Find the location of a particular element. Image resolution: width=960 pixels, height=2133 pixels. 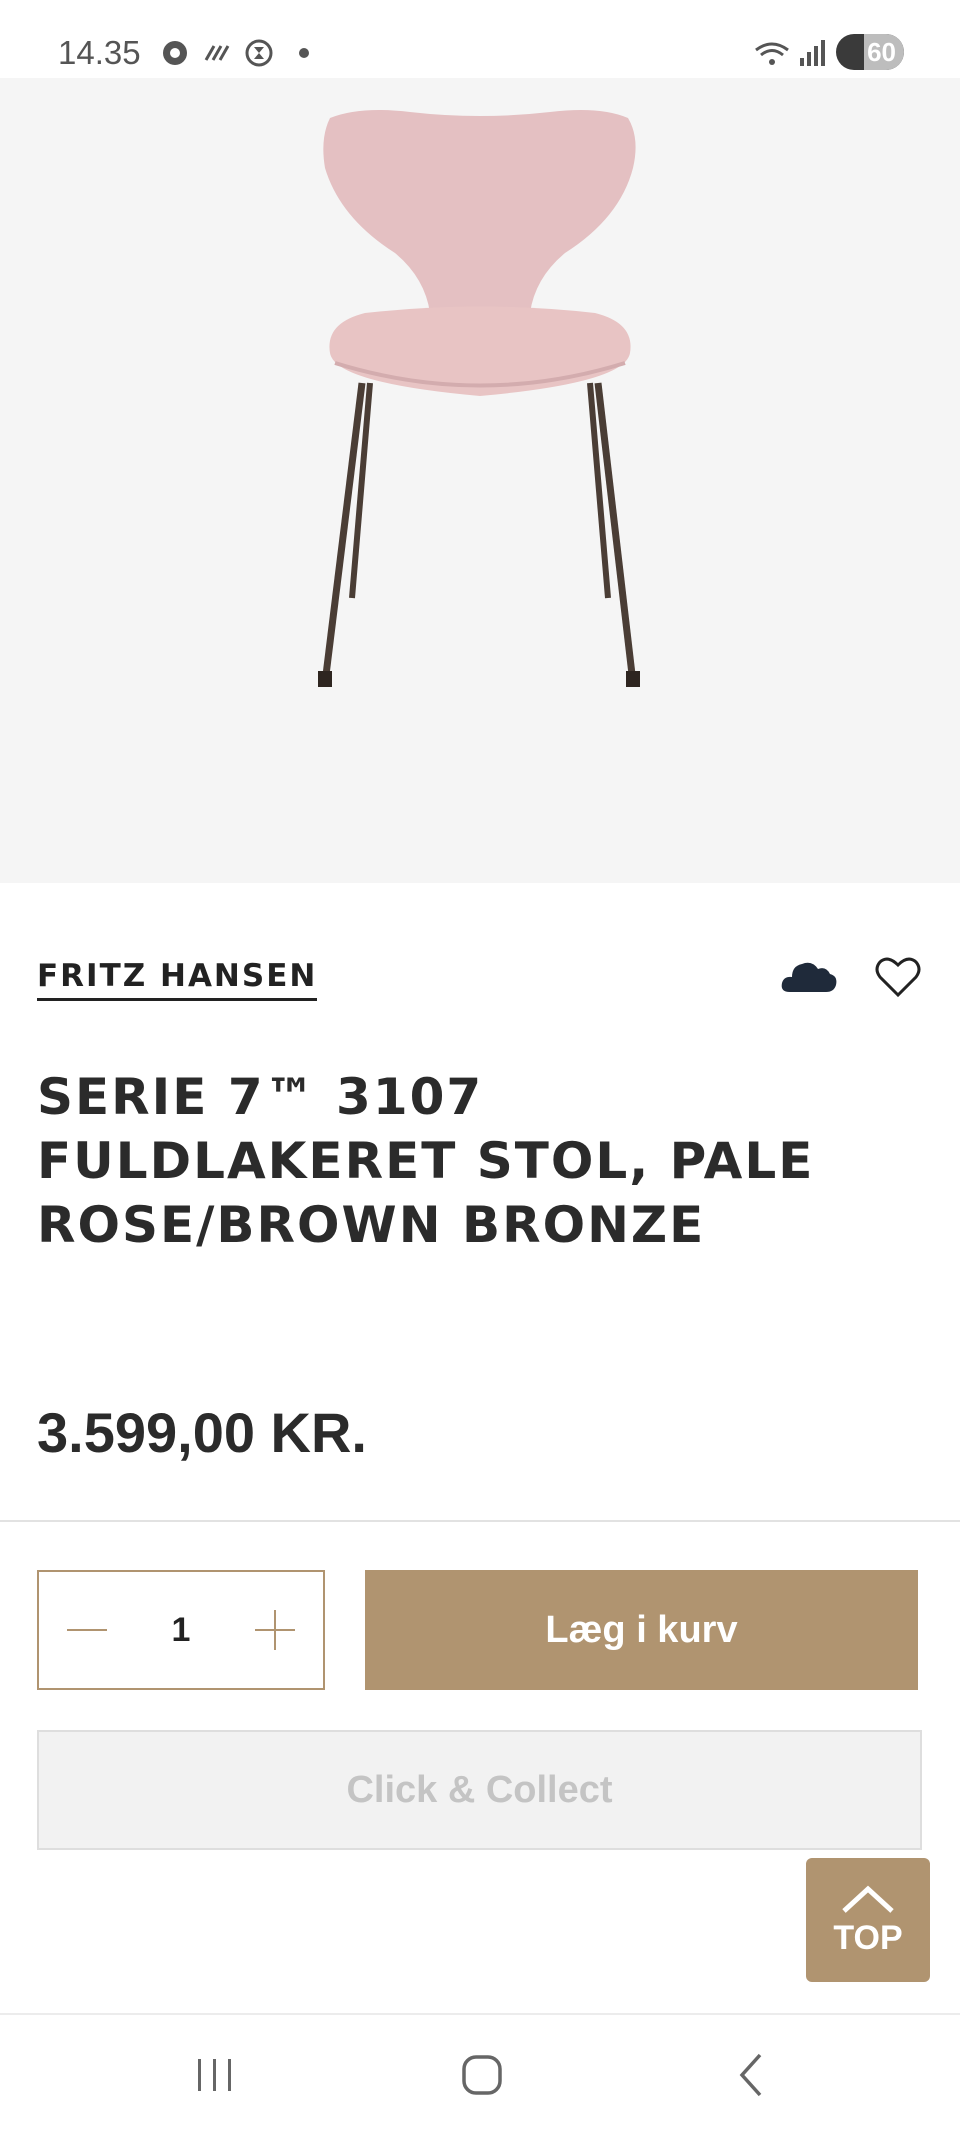

status-time: 14.35 is located at coordinates (99, 52).